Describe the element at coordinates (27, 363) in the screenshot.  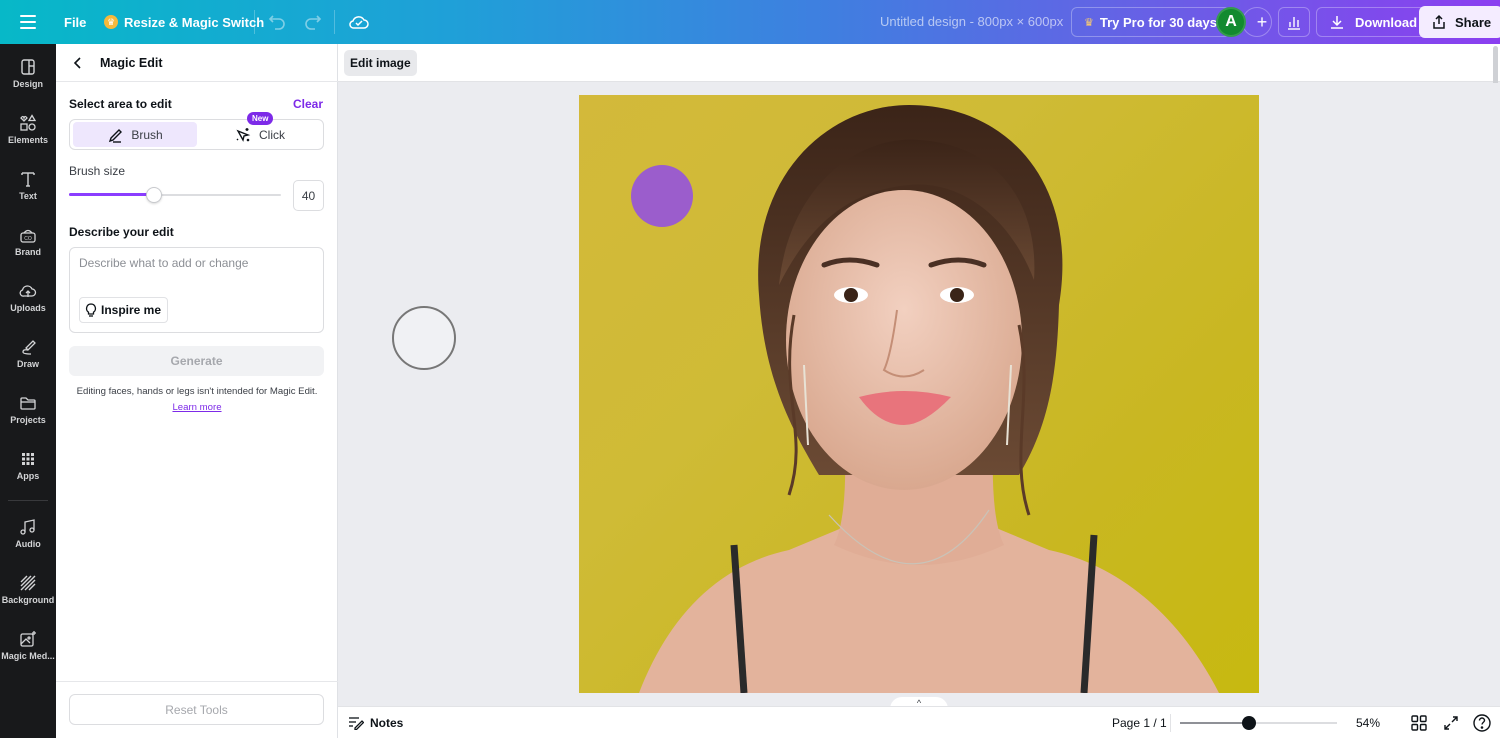
I see `nav-label: Draw` at that location.